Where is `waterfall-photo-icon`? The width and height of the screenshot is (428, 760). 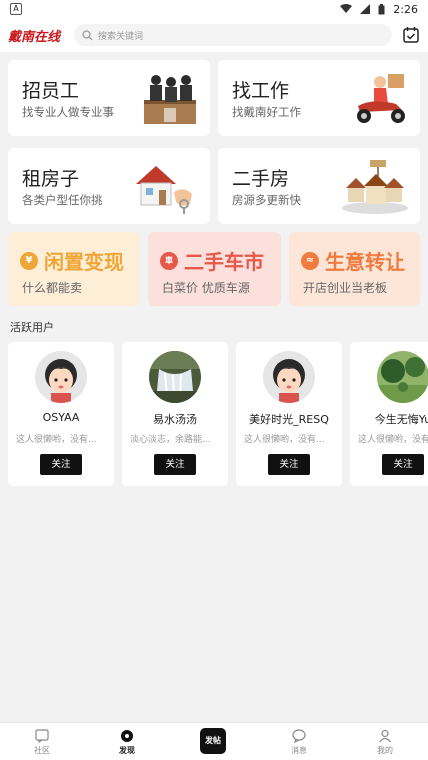 waterfall-photo-icon is located at coordinates (175, 377).